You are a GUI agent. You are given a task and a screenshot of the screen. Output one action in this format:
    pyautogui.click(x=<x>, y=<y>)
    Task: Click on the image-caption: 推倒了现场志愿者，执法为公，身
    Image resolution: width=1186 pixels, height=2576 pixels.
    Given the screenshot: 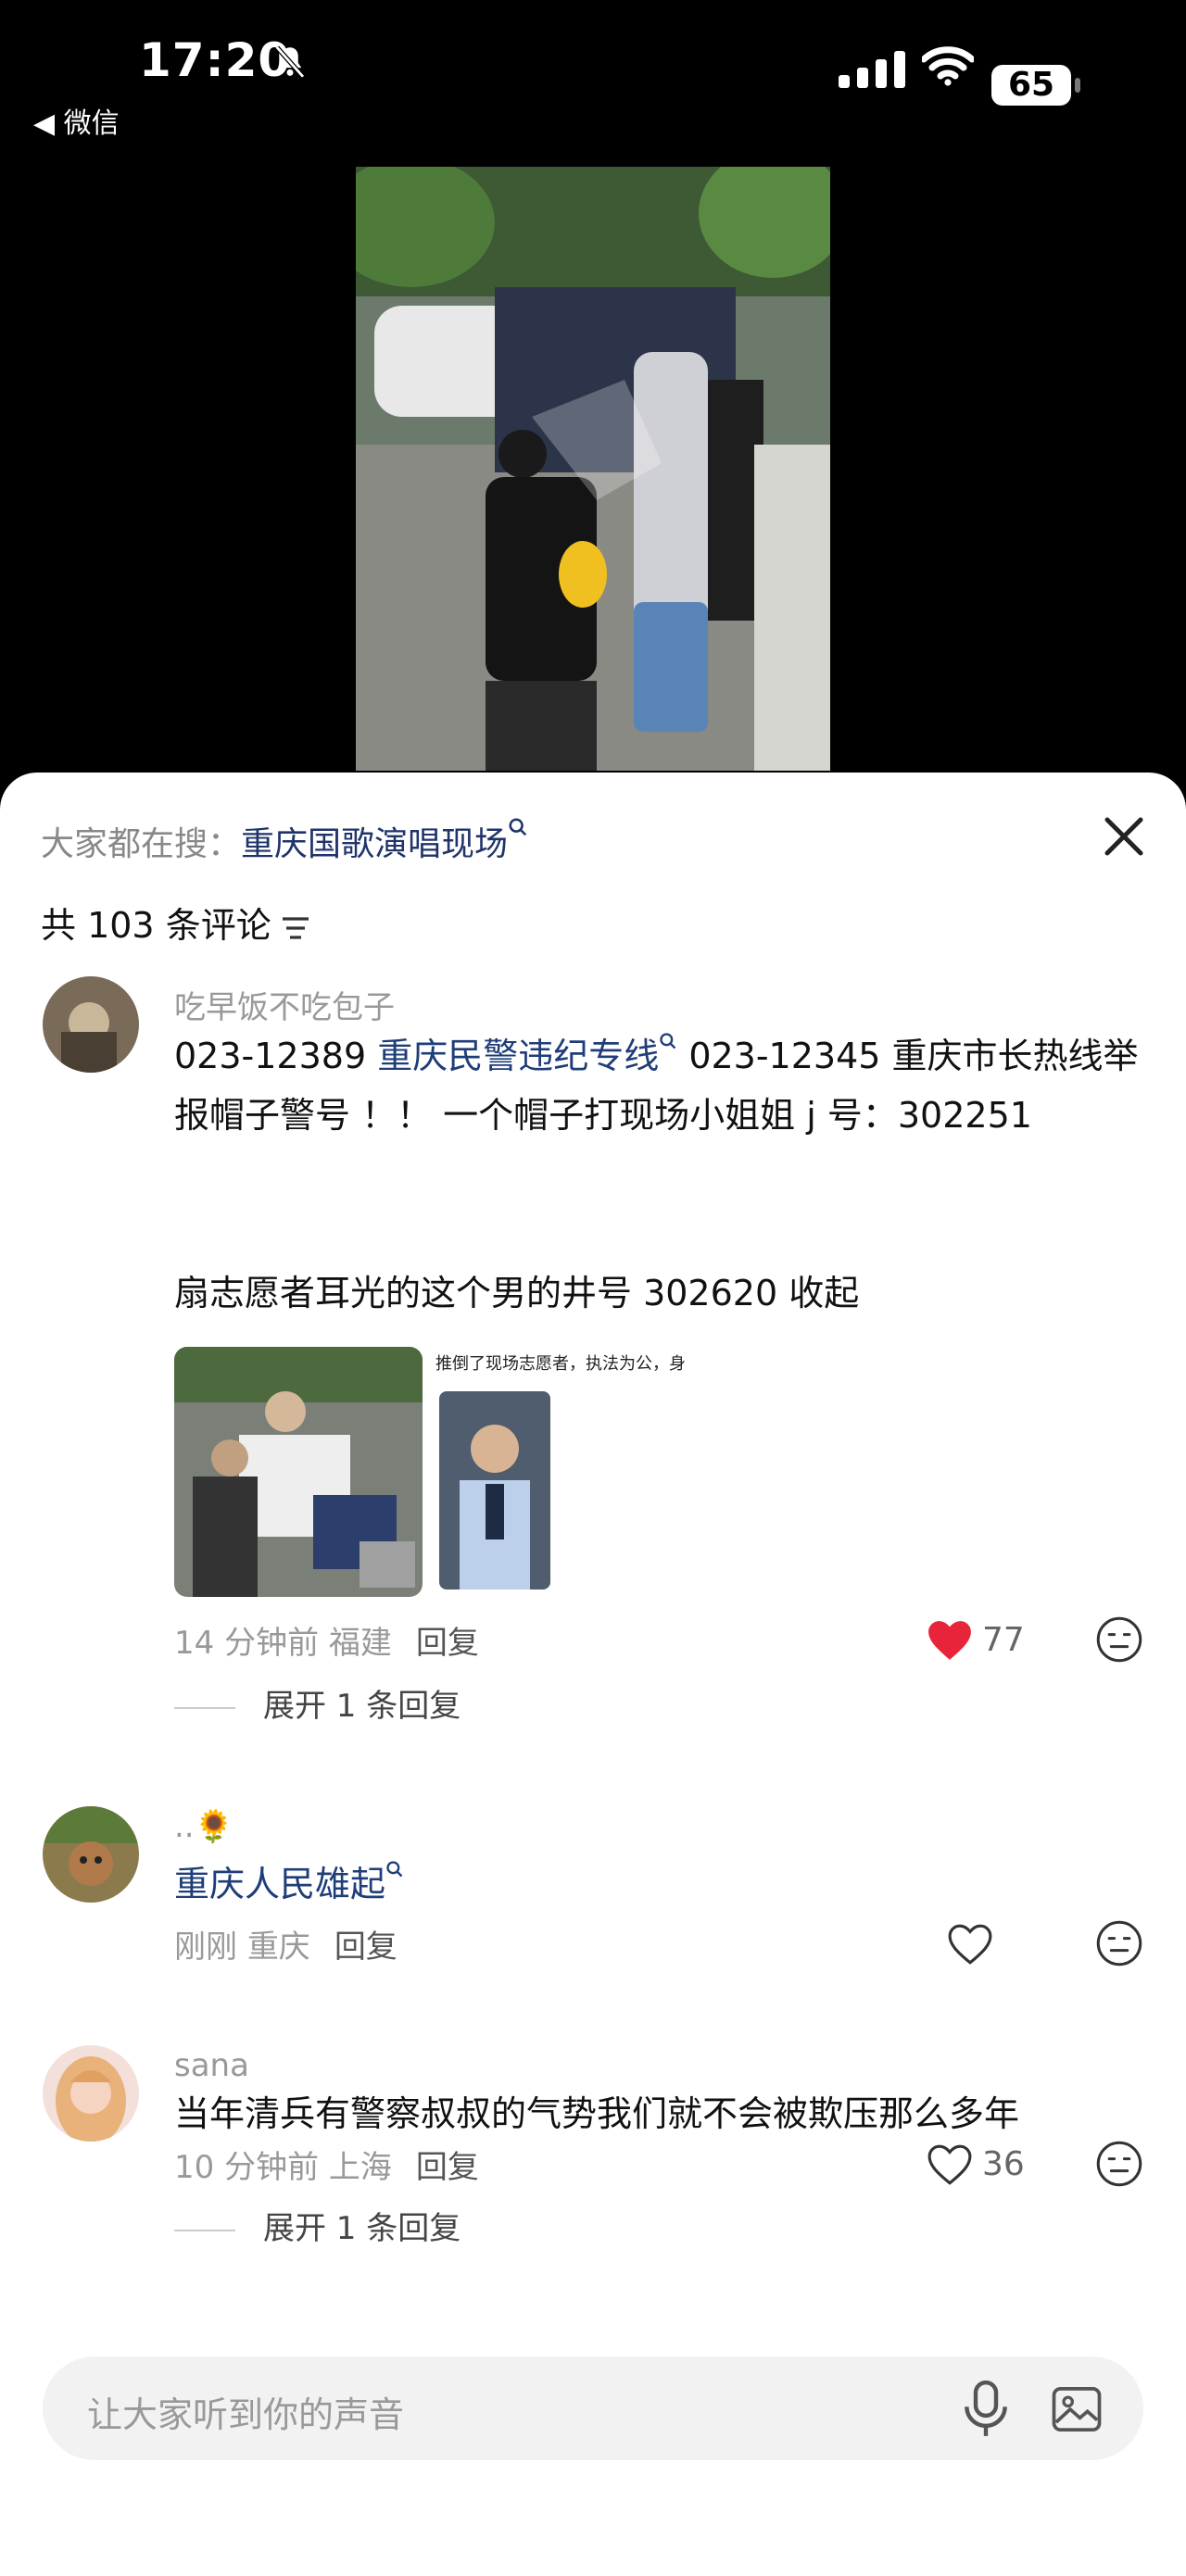 What is the action you would take?
    pyautogui.click(x=560, y=1364)
    